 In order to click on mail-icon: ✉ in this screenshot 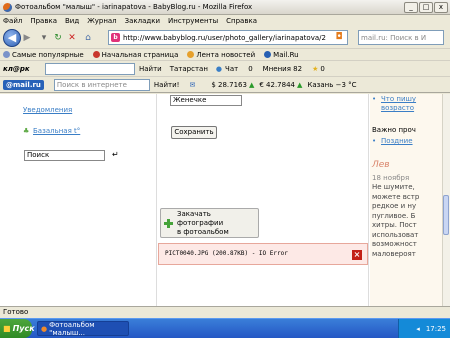, I will do `click(192, 85)`.